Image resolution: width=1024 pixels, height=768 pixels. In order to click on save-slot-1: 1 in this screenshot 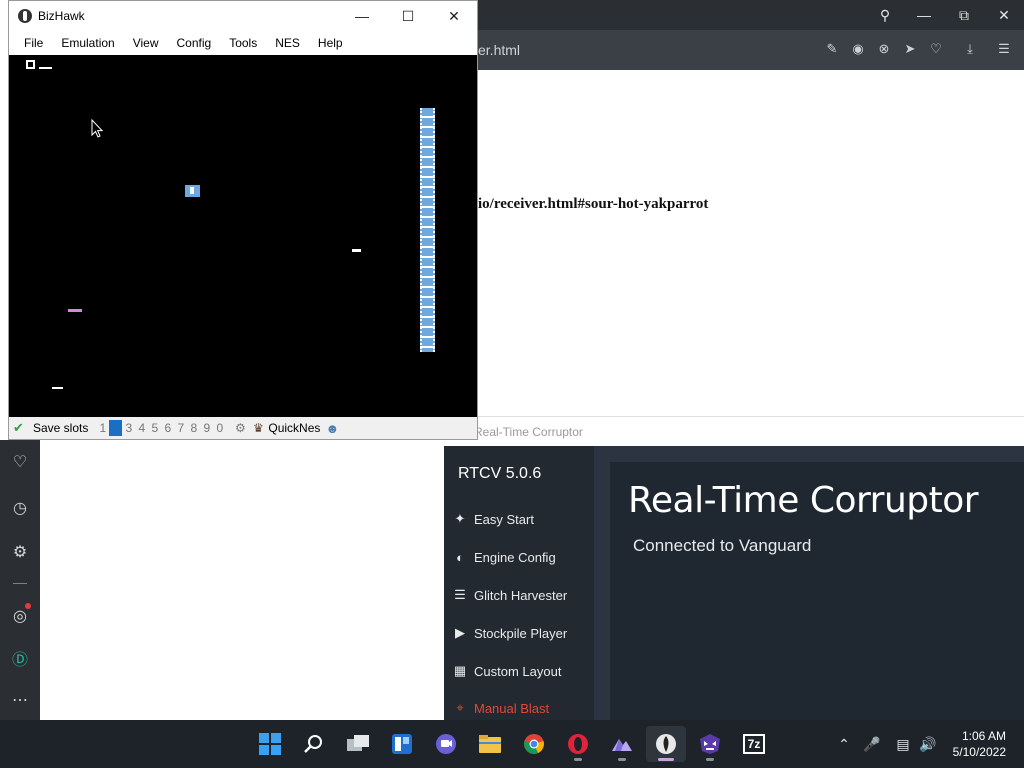, I will do `click(102, 428)`.